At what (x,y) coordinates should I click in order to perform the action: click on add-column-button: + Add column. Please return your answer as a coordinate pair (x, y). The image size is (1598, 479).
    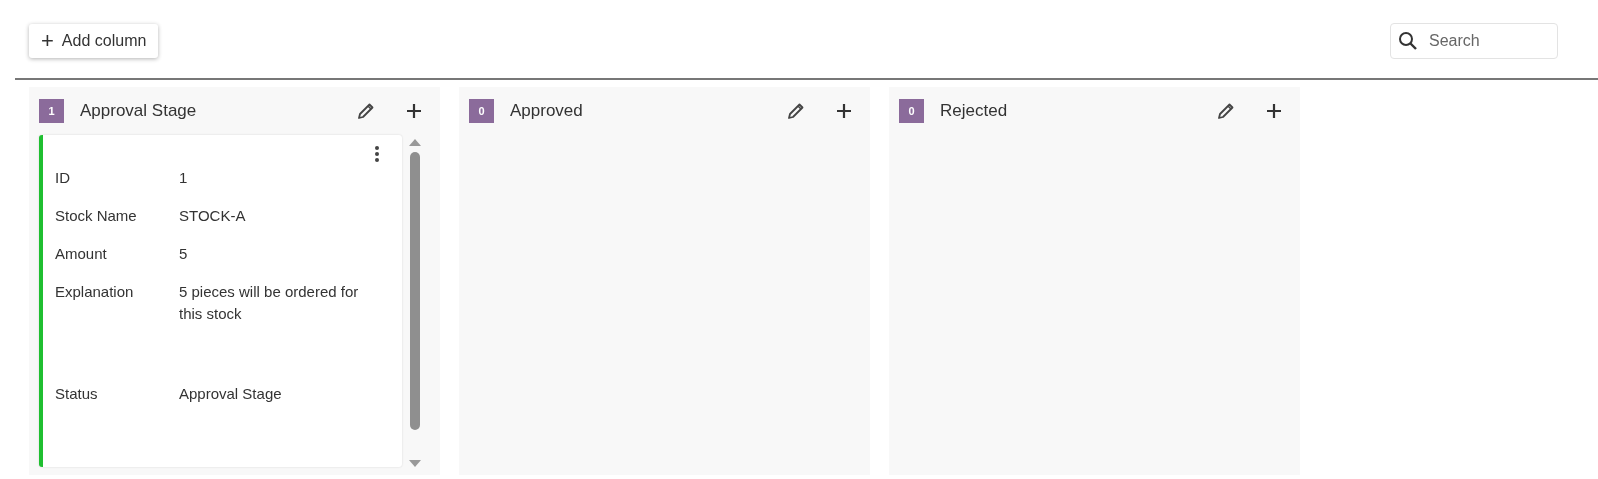
    Looking at the image, I should click on (94, 40).